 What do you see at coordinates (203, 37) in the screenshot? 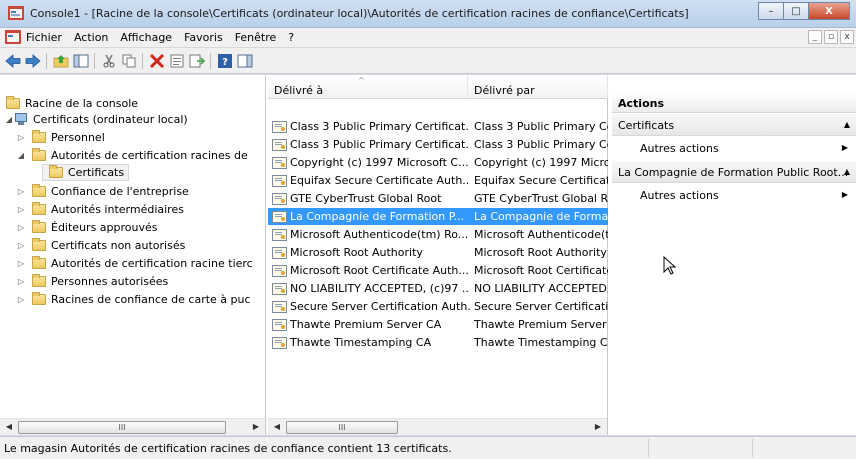
I see `menu-favoris: Favoris` at bounding box center [203, 37].